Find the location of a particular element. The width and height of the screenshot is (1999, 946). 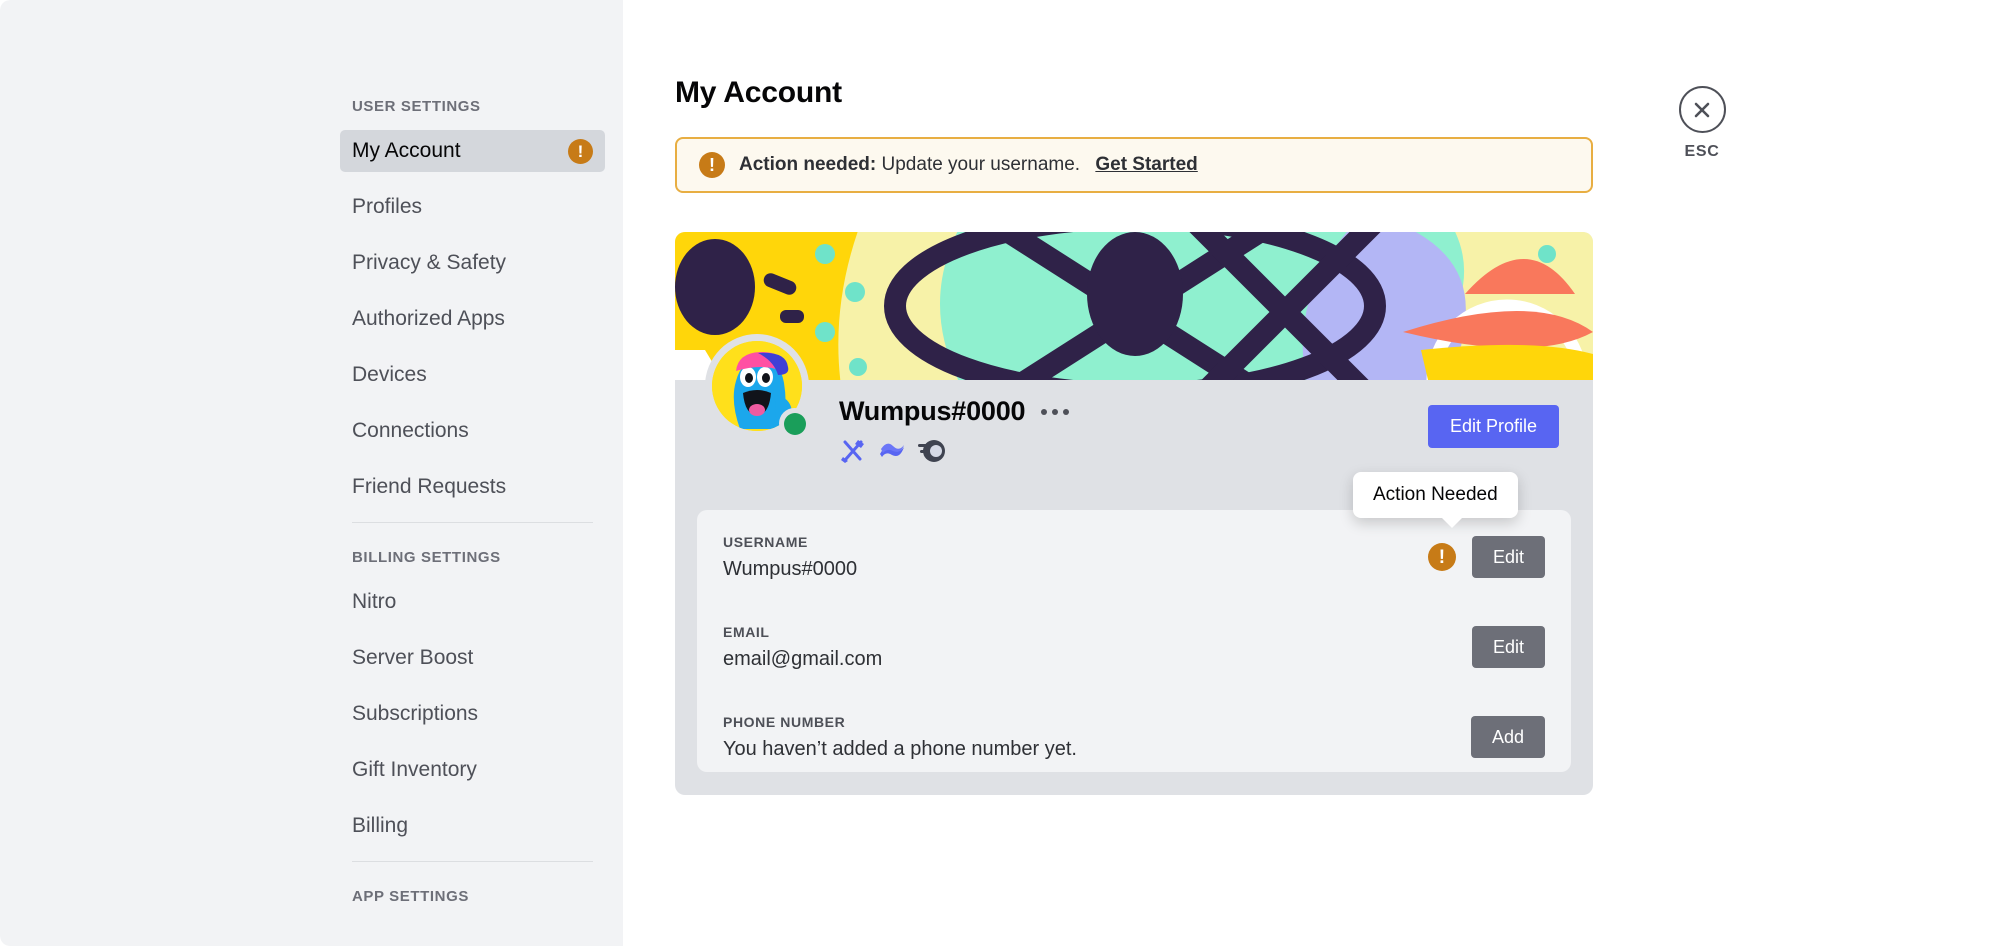

field-row-email: EMAIL email@gmail.com Edit is located at coordinates (1134, 655).